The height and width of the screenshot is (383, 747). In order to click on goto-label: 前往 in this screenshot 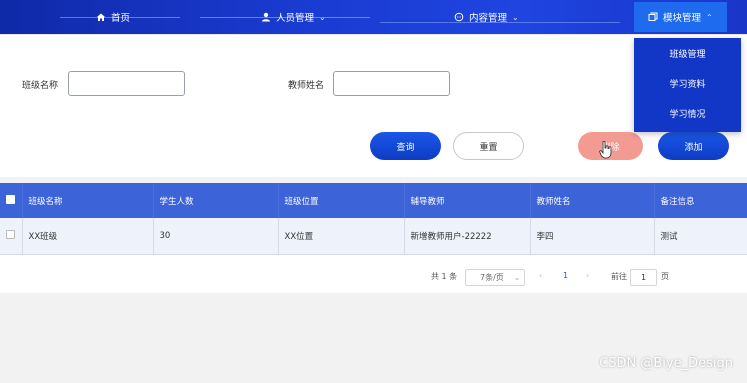, I will do `click(619, 276)`.